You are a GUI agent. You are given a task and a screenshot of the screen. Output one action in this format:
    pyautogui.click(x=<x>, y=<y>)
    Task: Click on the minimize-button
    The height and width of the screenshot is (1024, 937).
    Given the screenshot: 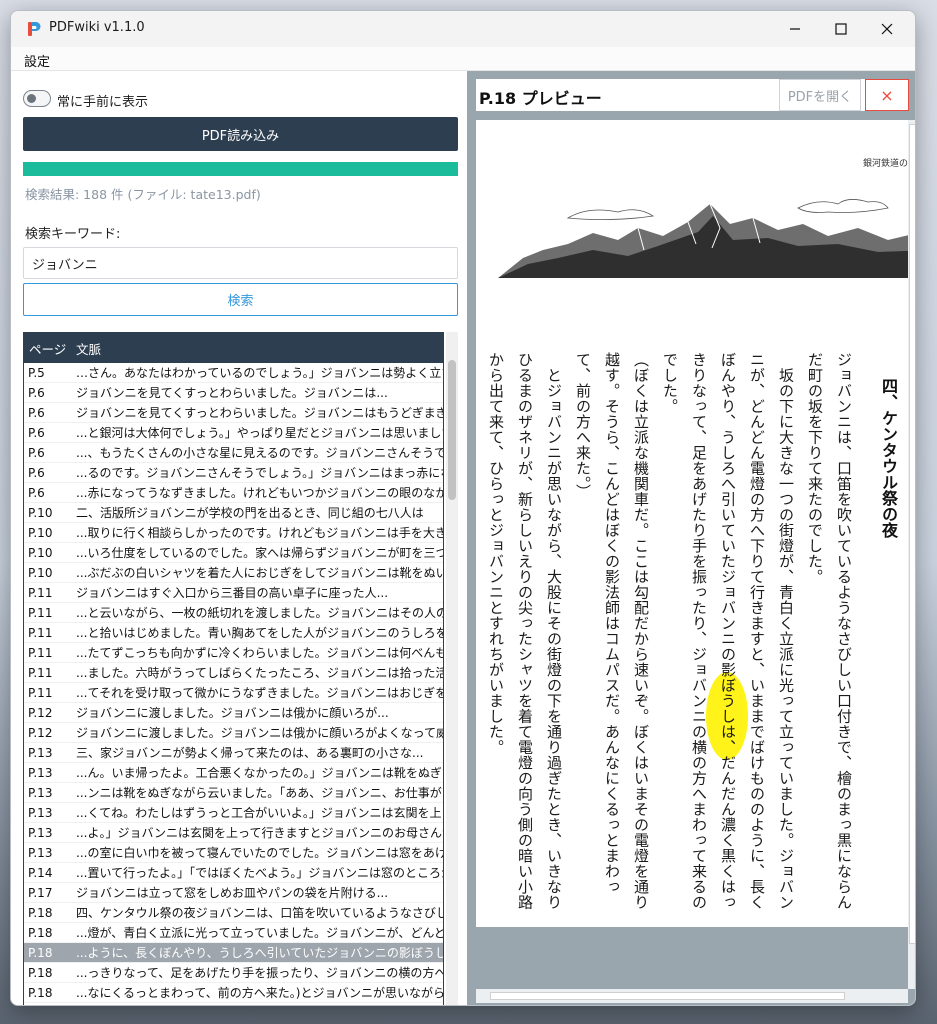 What is the action you would take?
    pyautogui.click(x=795, y=29)
    